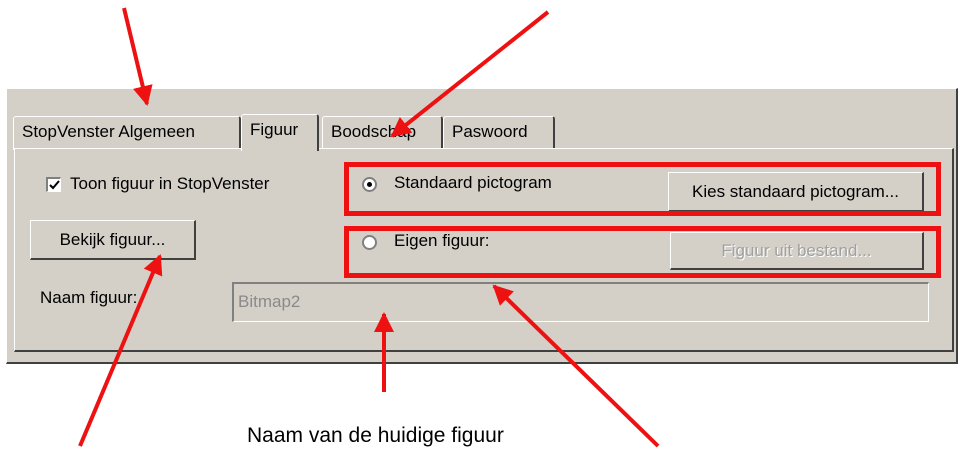 The height and width of the screenshot is (452, 963). What do you see at coordinates (470, 74) in the screenshot?
I see `arrow-to-standard-icon` at bounding box center [470, 74].